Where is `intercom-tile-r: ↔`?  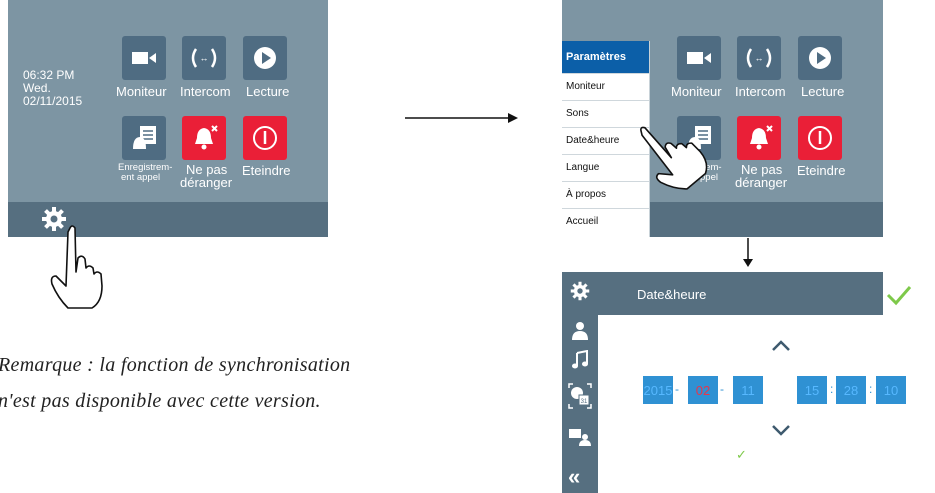
intercom-tile-r: ↔ is located at coordinates (759, 58).